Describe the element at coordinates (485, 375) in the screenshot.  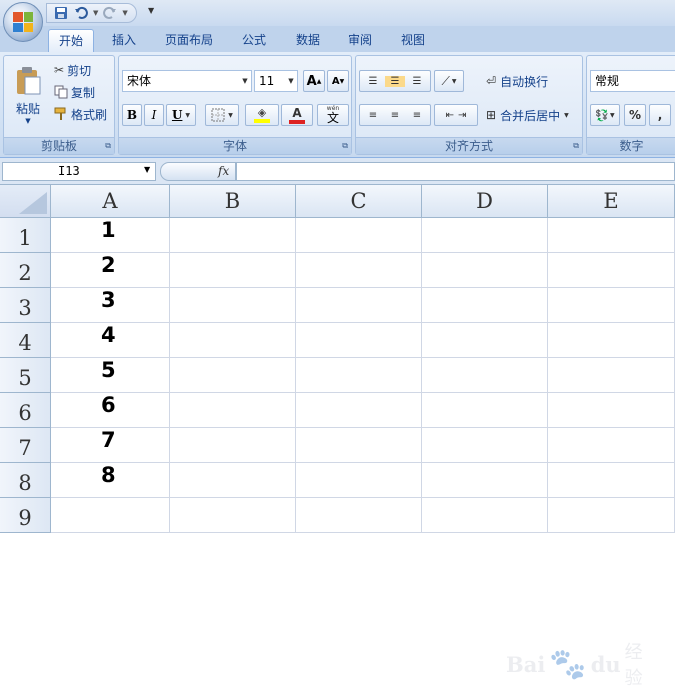
I see `cell-d5` at that location.